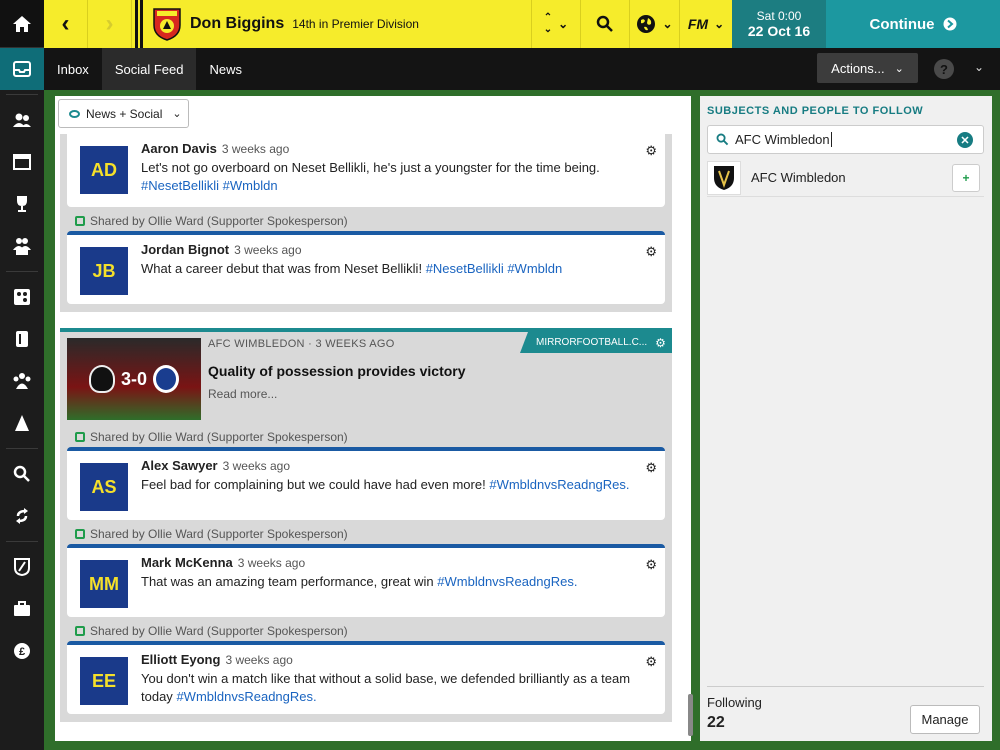 The image size is (1000, 750). I want to click on fm-menu: FM ⌄, so click(705, 24).